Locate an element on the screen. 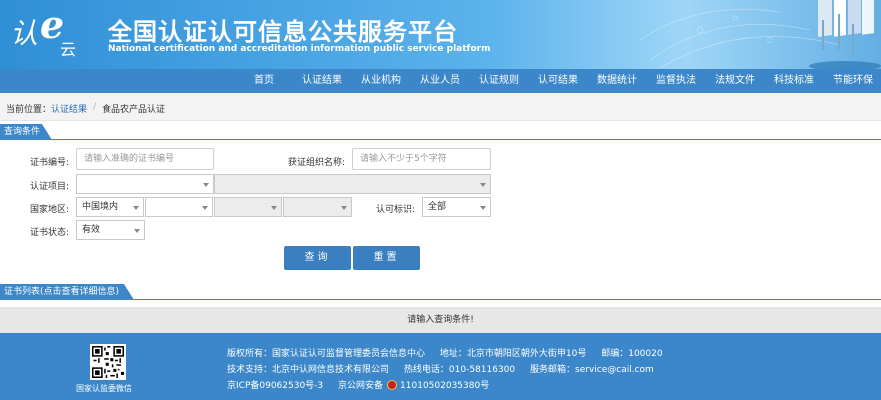 This screenshot has height=400, width=881. accreditation-mark-label: 认可标识: is located at coordinates (396, 210).